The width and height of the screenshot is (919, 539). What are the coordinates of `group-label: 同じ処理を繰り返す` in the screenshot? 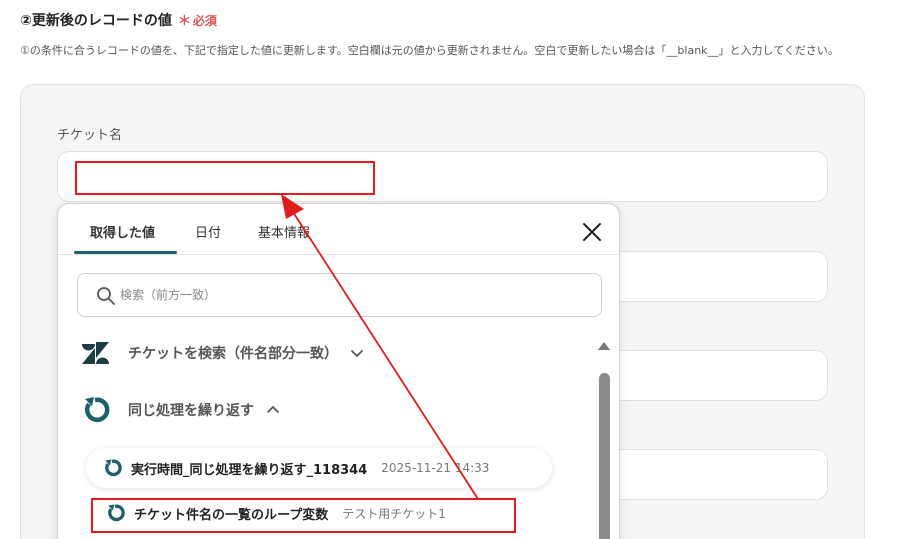 It's located at (191, 411).